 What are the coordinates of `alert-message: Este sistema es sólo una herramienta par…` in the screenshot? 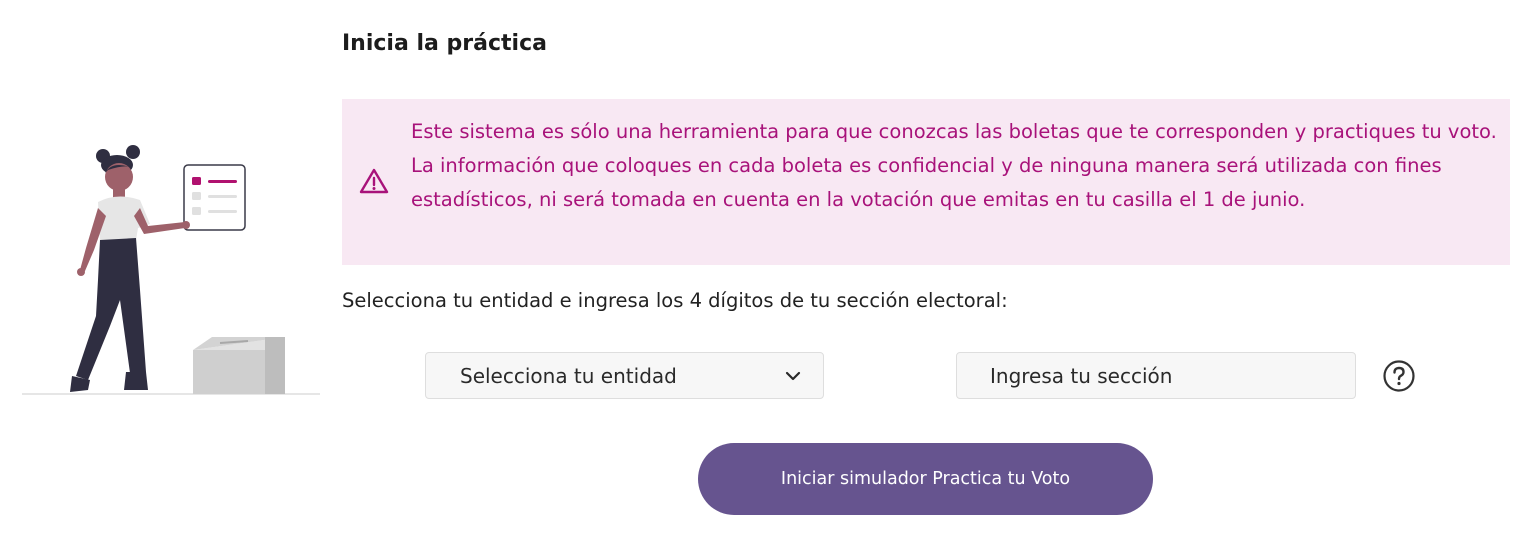 It's located at (954, 165).